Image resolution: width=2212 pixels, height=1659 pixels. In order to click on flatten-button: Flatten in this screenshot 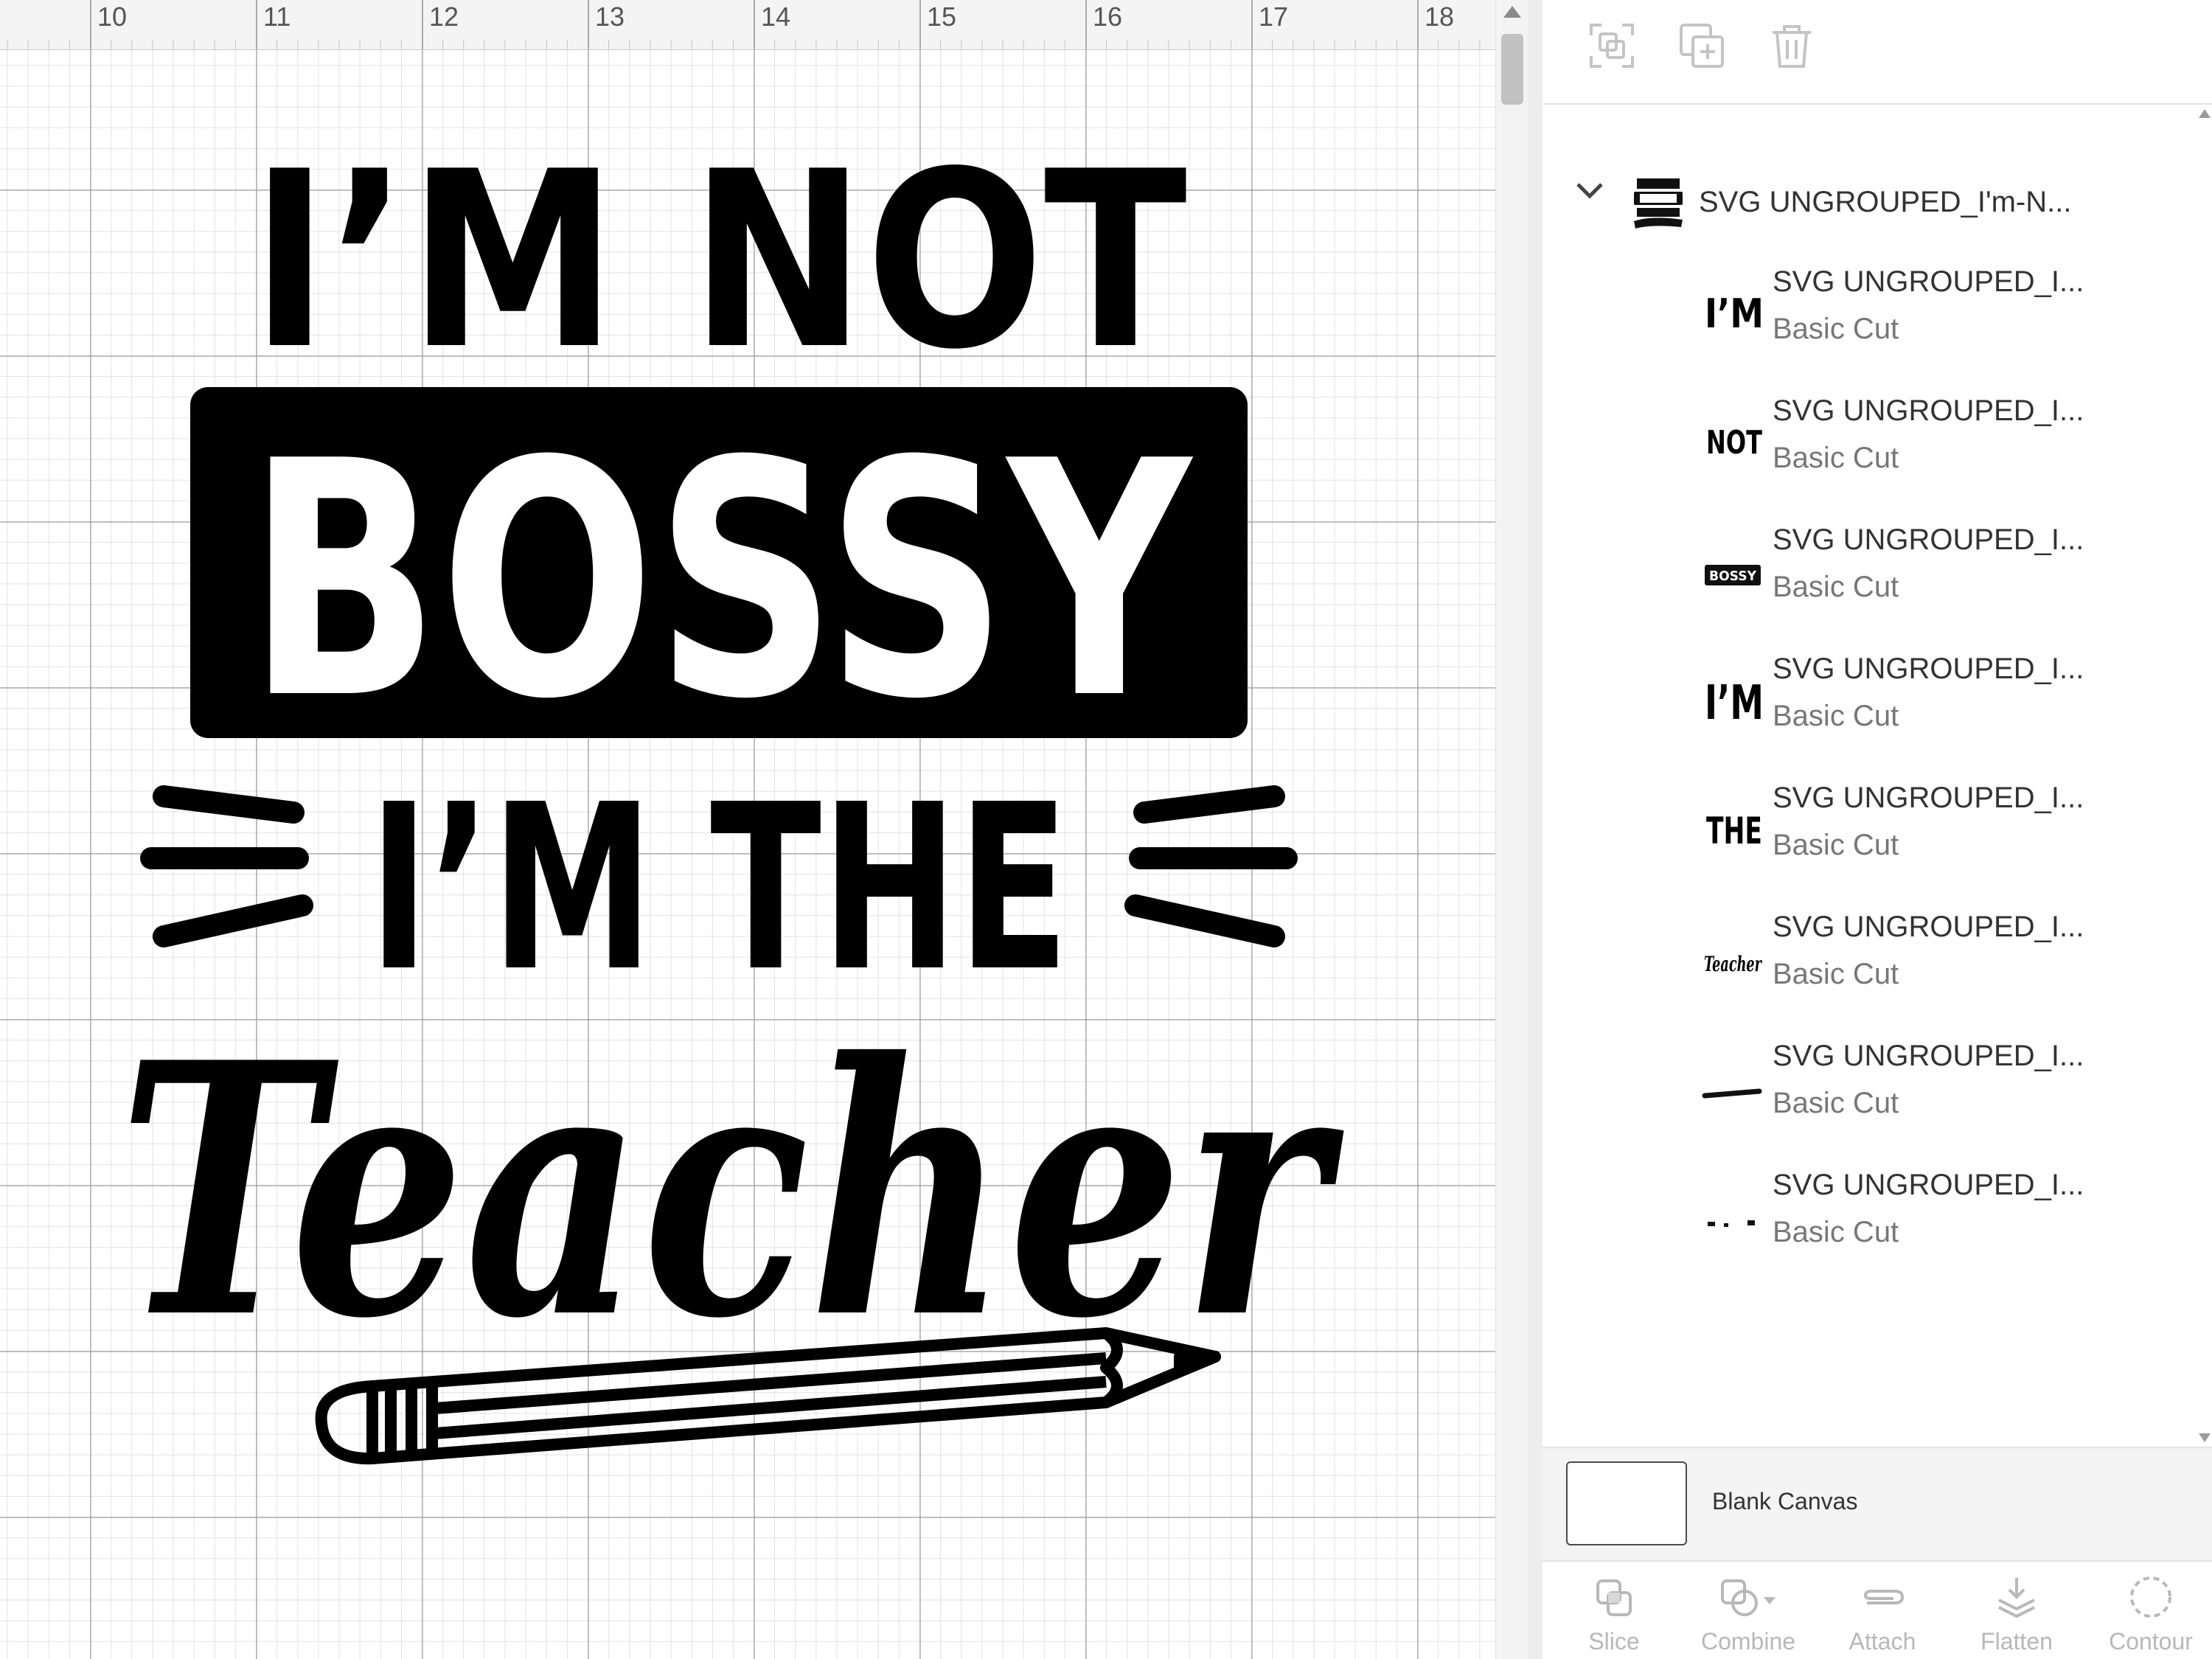, I will do `click(2016, 1617)`.